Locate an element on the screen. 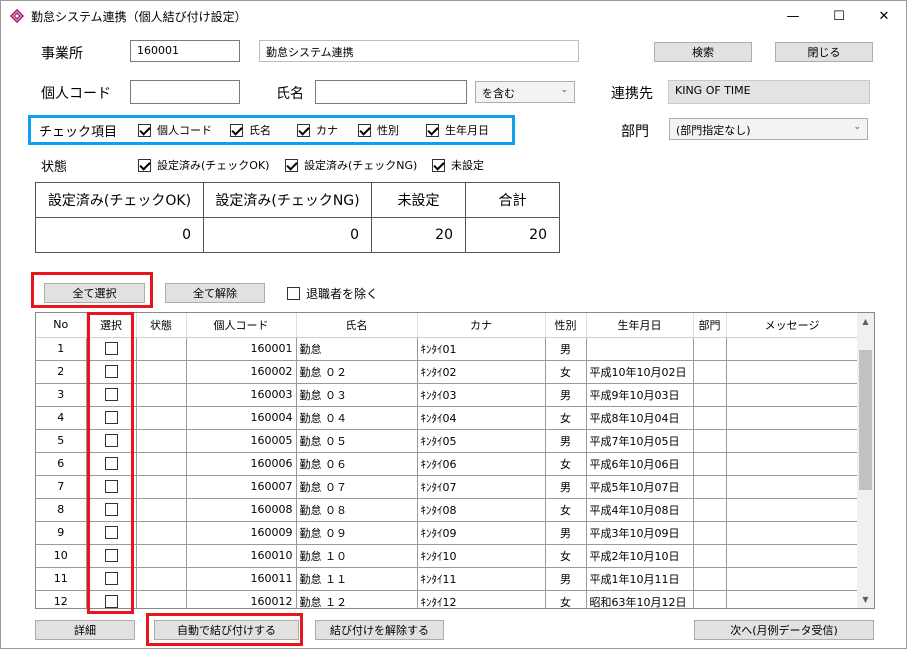 This screenshot has width=907, height=649. column-header-gender: 性別 is located at coordinates (566, 325).